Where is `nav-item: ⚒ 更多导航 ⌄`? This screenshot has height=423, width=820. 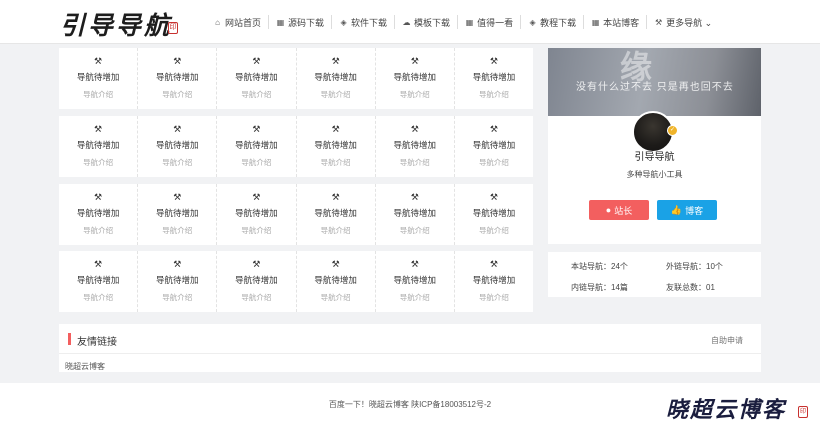 nav-item: ⚒ 更多导航 ⌄ is located at coordinates (682, 22).